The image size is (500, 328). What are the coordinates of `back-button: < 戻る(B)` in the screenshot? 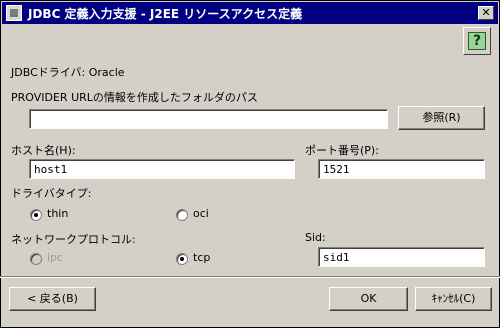 It's located at (52, 299).